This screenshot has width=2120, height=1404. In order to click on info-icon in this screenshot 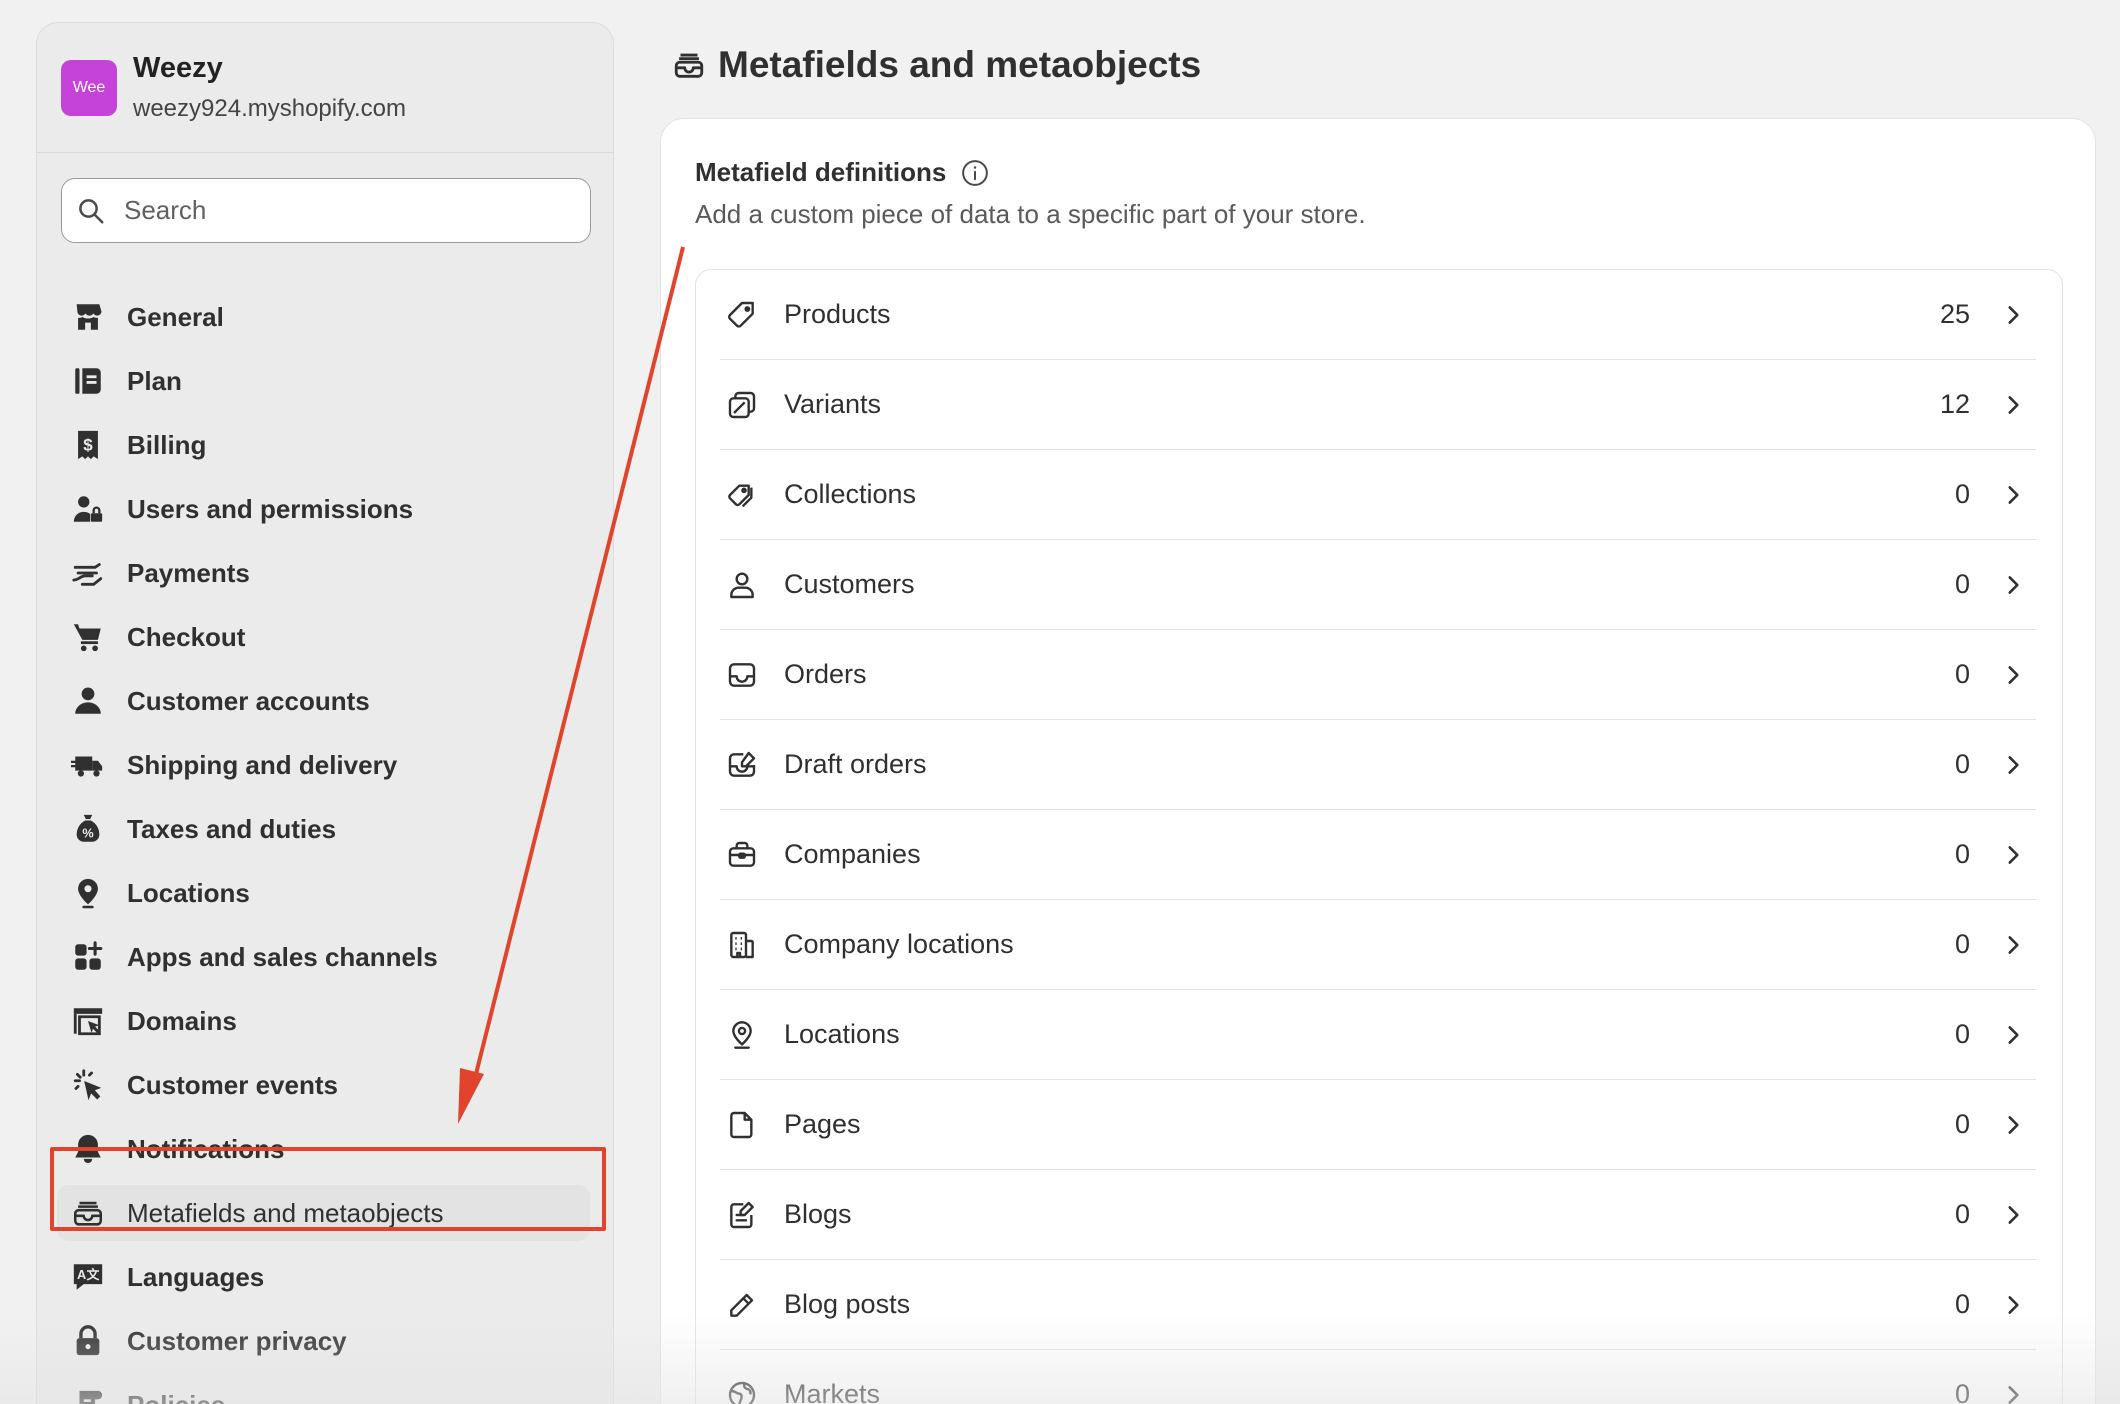, I will do `click(975, 173)`.